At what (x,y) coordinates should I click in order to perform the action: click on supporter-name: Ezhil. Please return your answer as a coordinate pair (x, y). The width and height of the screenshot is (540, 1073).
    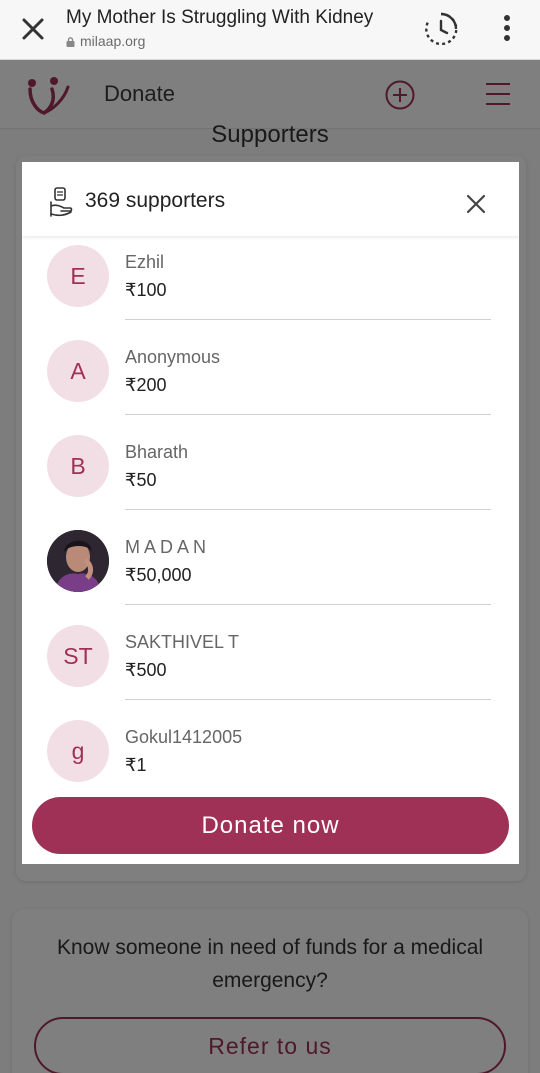
    Looking at the image, I should click on (145, 262).